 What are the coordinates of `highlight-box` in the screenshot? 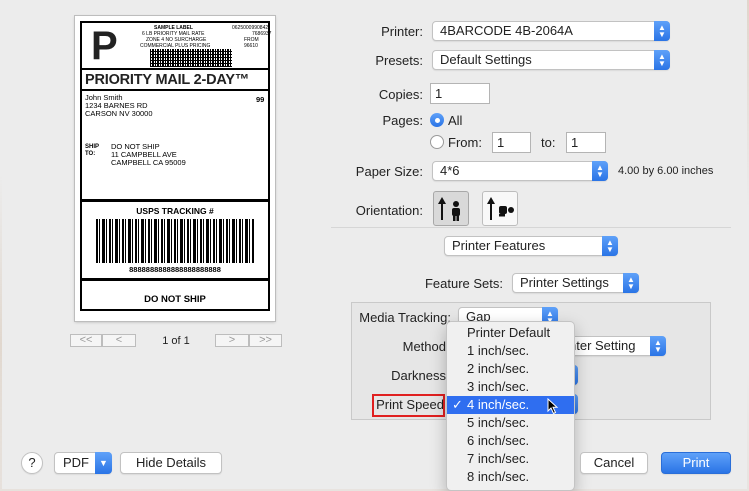 It's located at (408, 405).